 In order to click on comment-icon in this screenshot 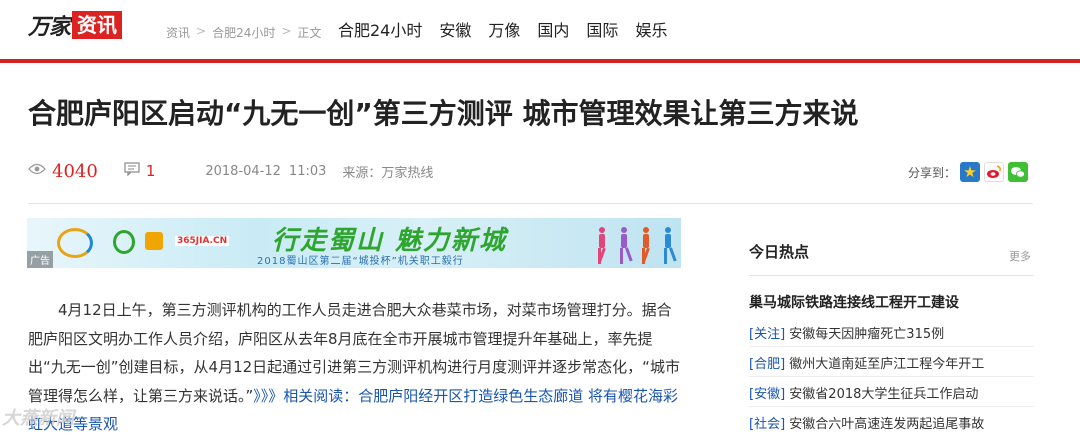, I will do `click(132, 171)`.